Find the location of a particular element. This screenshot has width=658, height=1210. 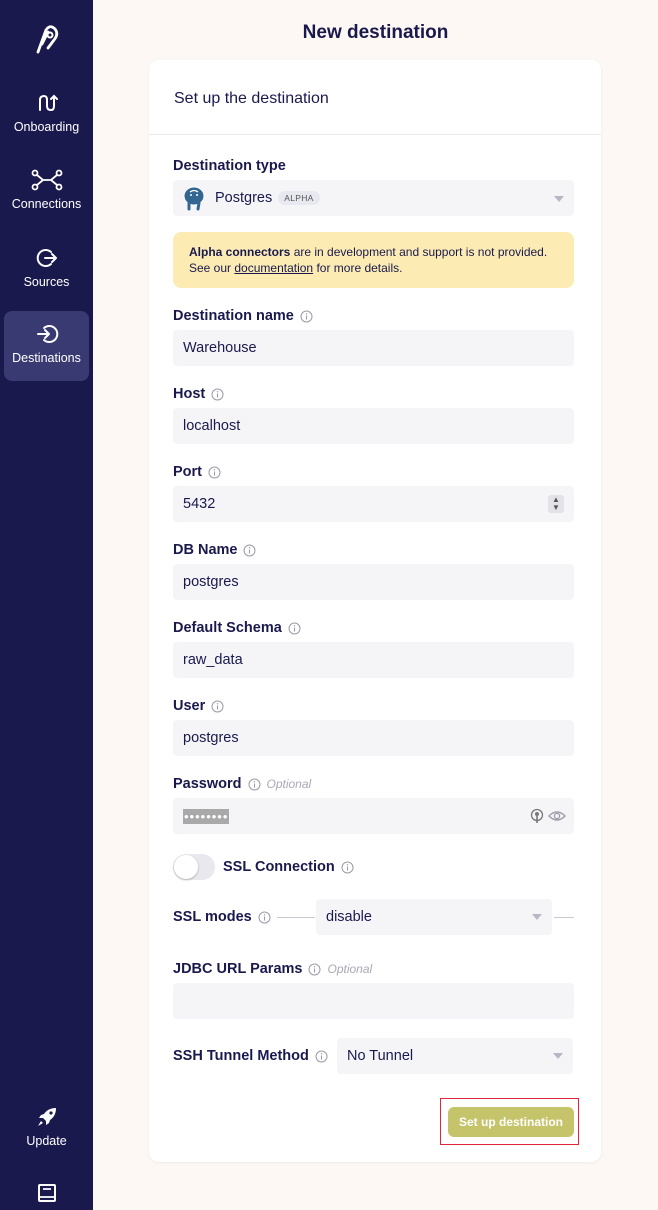

ssh-tunnel-method-label: SSH Tunnel Method is located at coordinates (250, 1056).